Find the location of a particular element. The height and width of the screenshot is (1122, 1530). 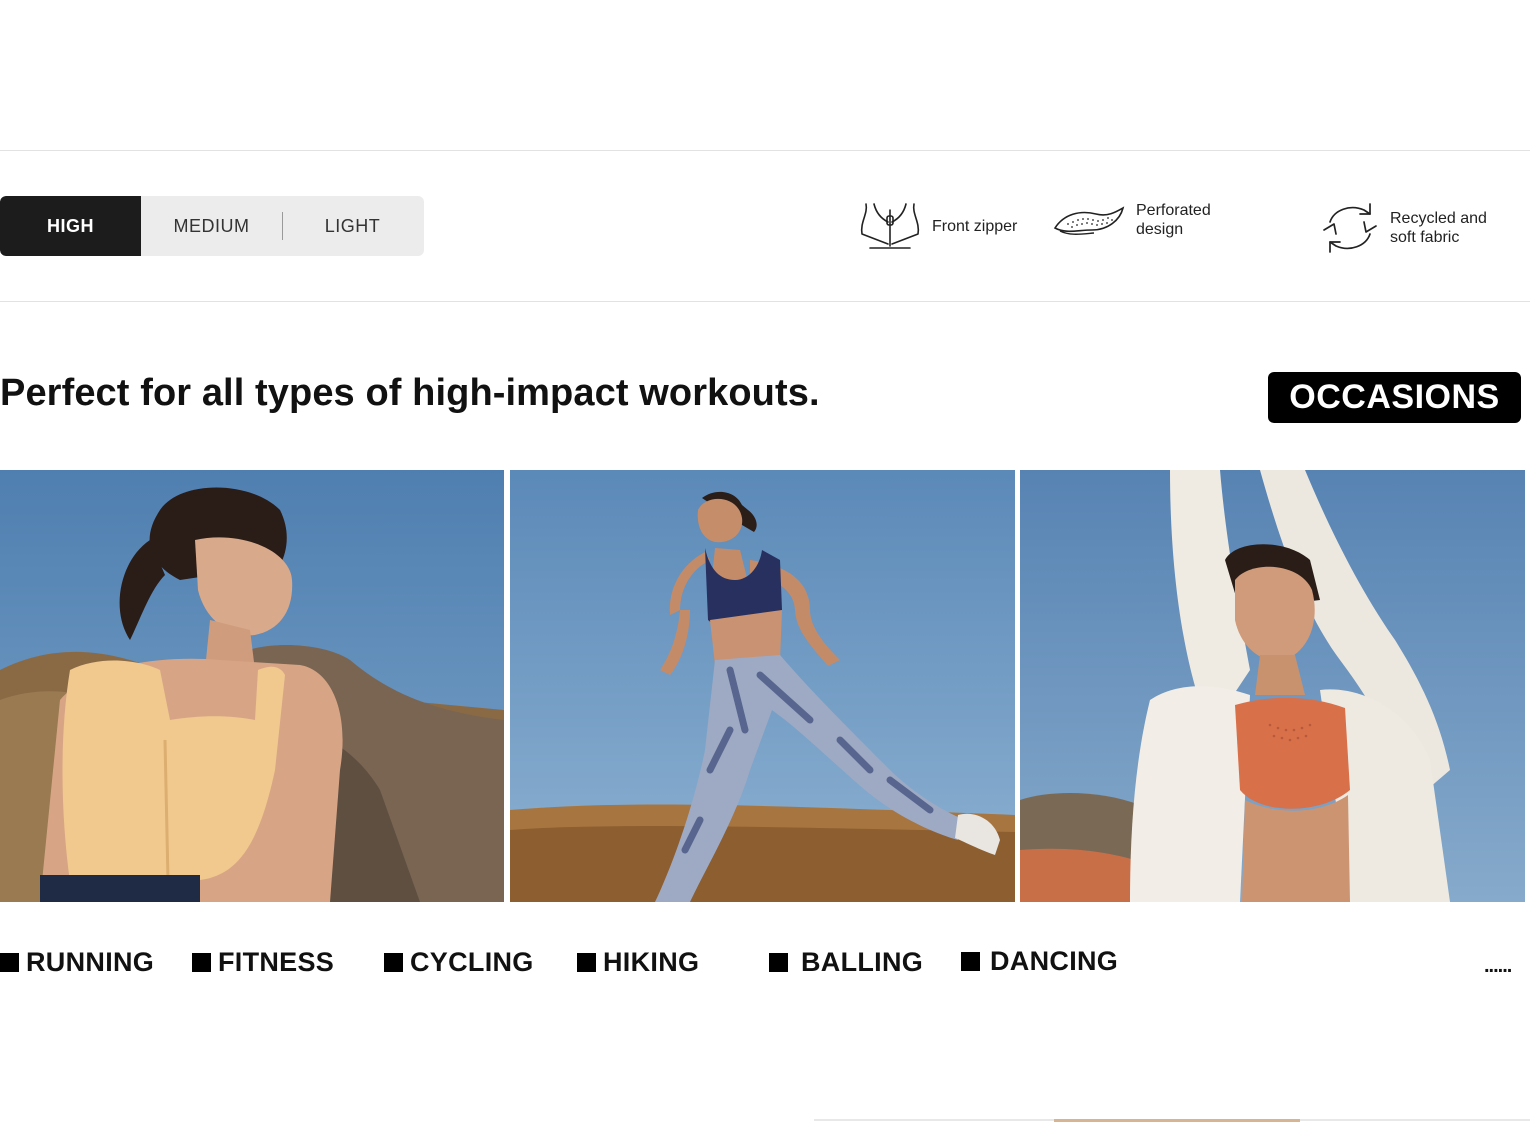

top-divider is located at coordinates (765, 150).